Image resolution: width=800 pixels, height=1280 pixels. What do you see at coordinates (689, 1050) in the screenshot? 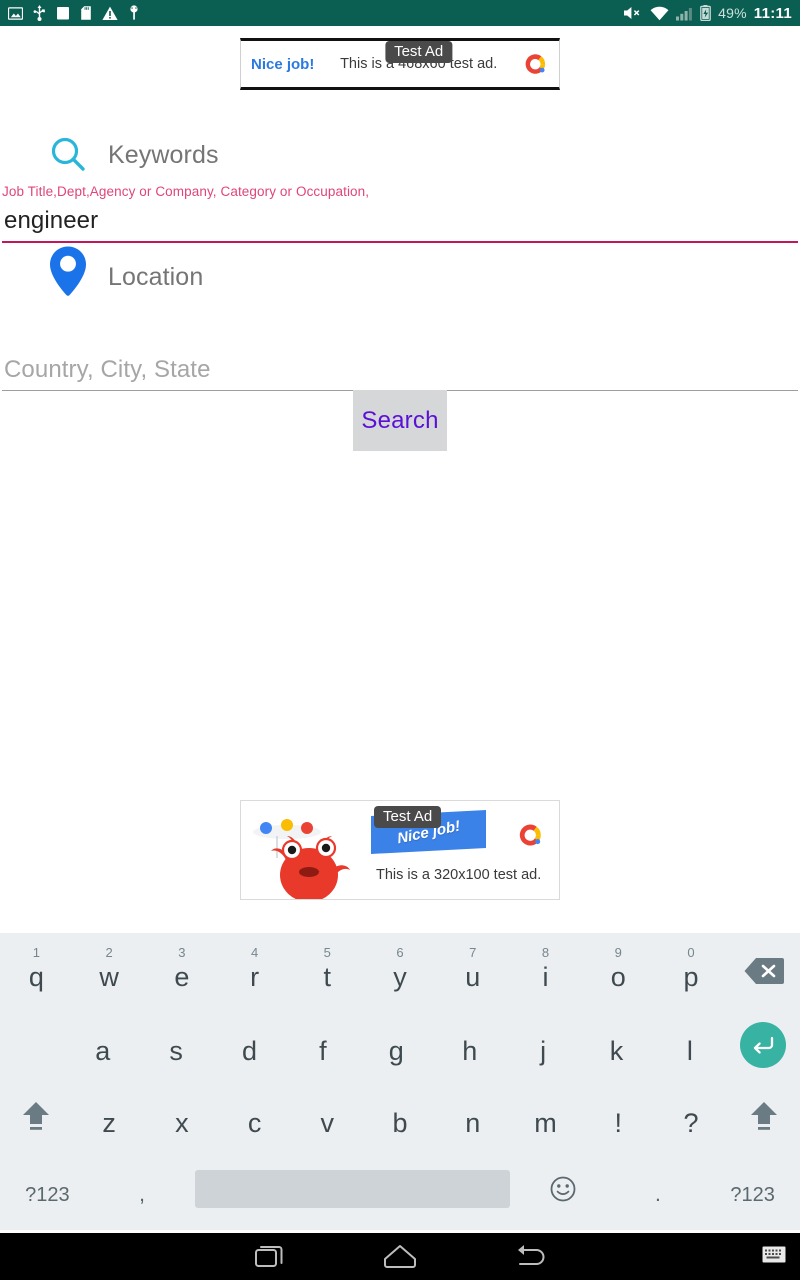
I see `key-l-label: l` at bounding box center [689, 1050].